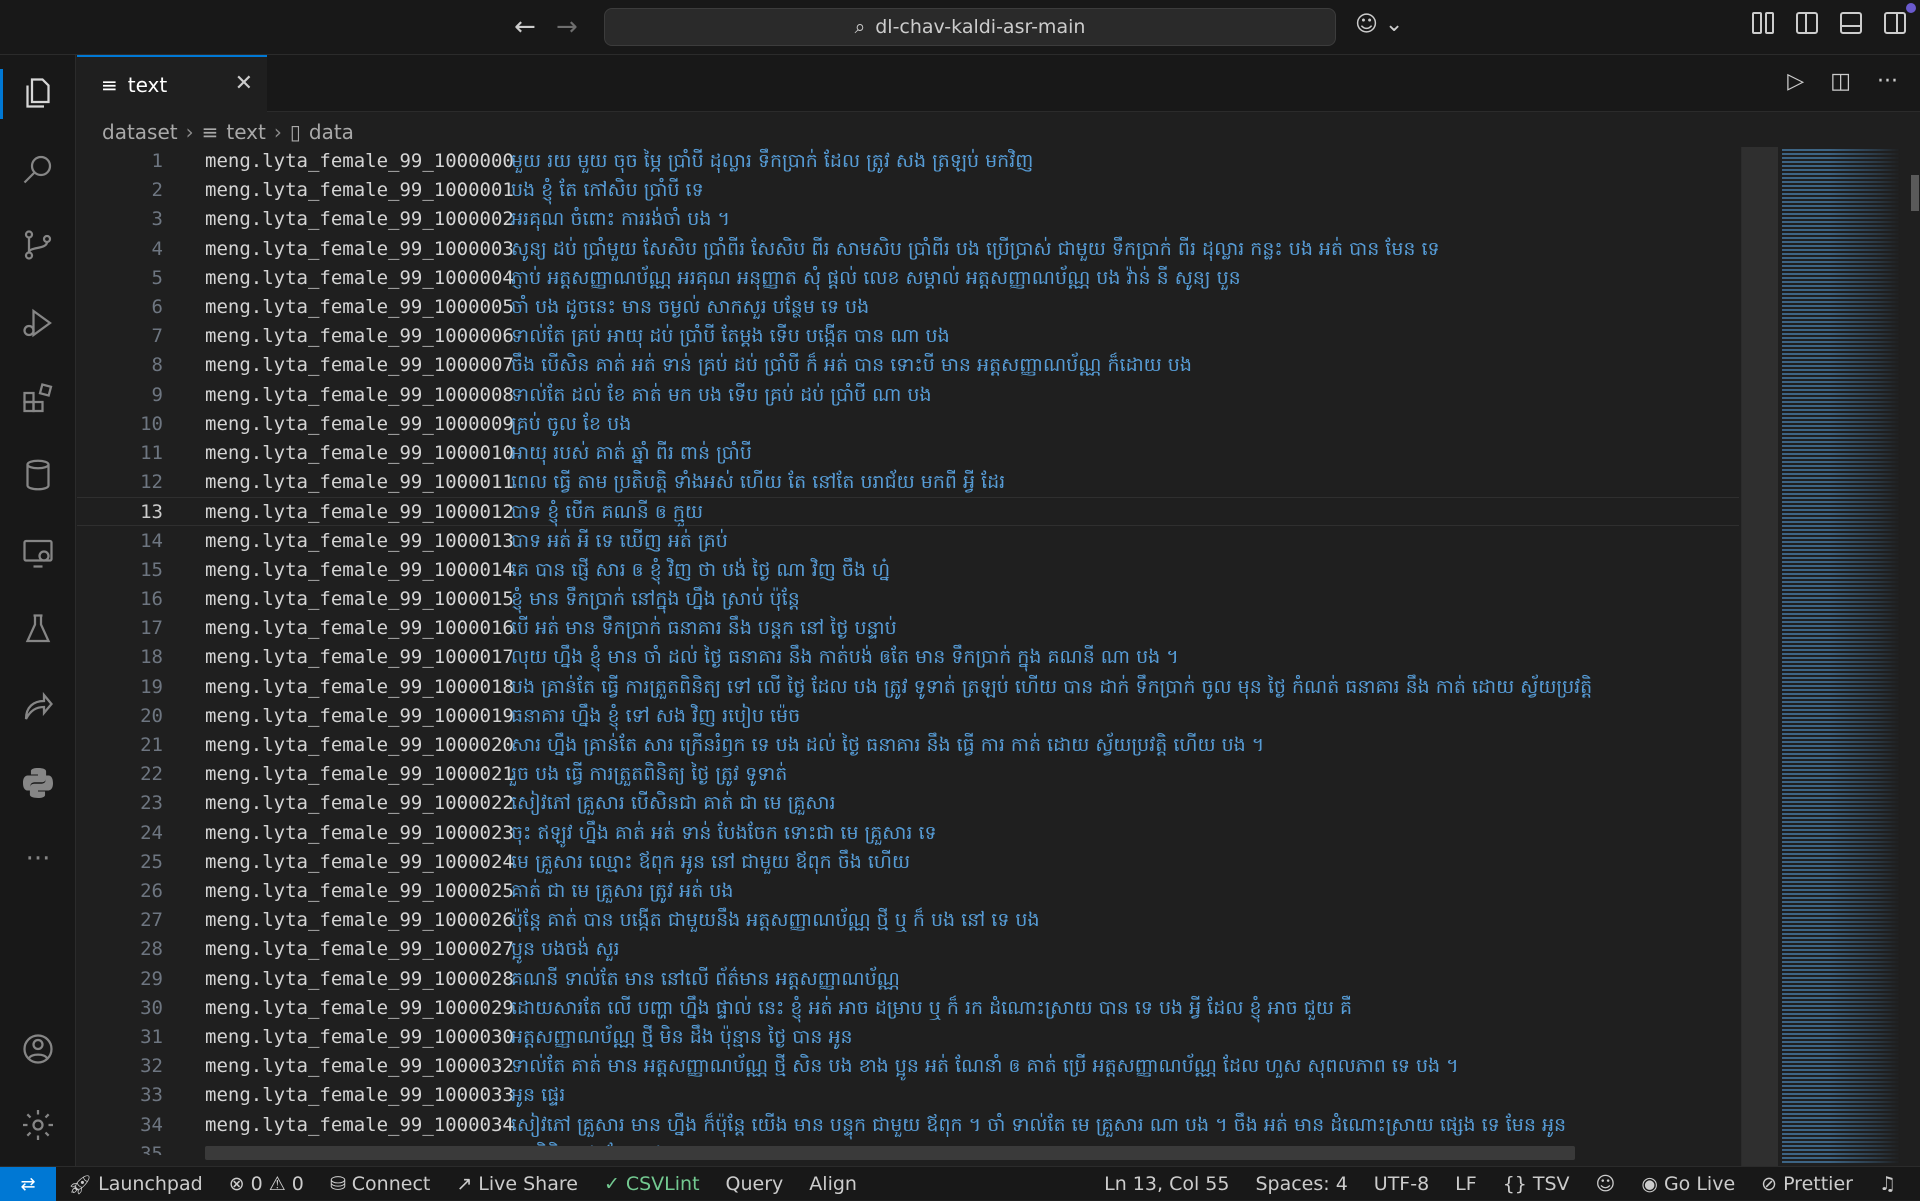 This screenshot has height=1201, width=1920. I want to click on utterance-id: meng.lyta_female_99_1000026, so click(359, 920).